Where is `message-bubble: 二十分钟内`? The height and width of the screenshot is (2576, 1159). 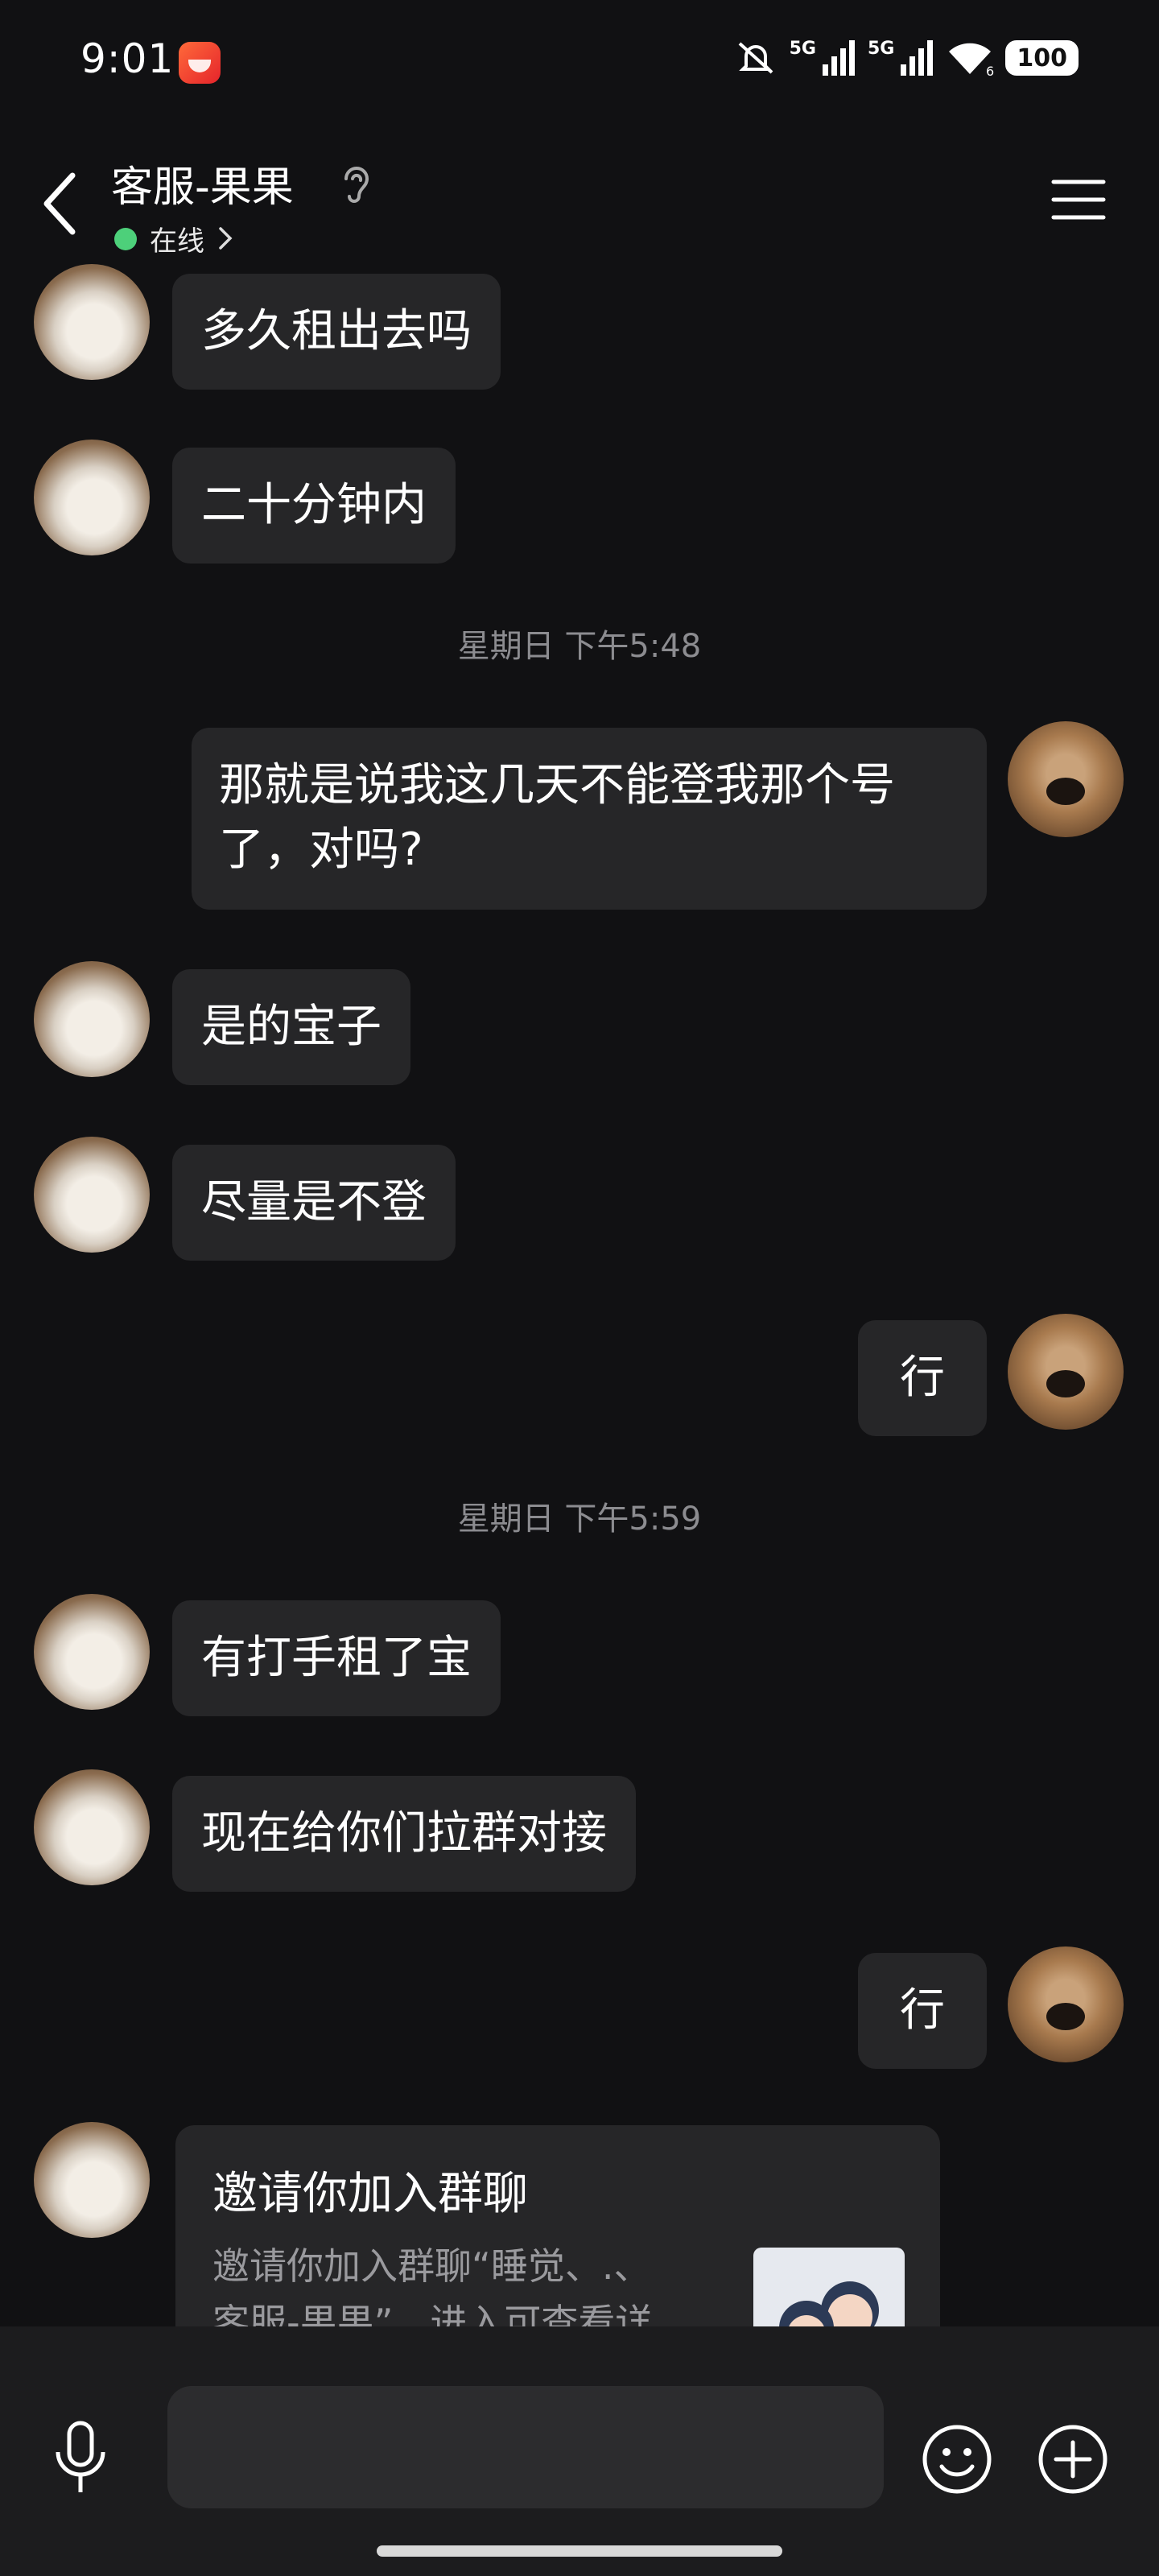 message-bubble: 二十分钟内 is located at coordinates (314, 506).